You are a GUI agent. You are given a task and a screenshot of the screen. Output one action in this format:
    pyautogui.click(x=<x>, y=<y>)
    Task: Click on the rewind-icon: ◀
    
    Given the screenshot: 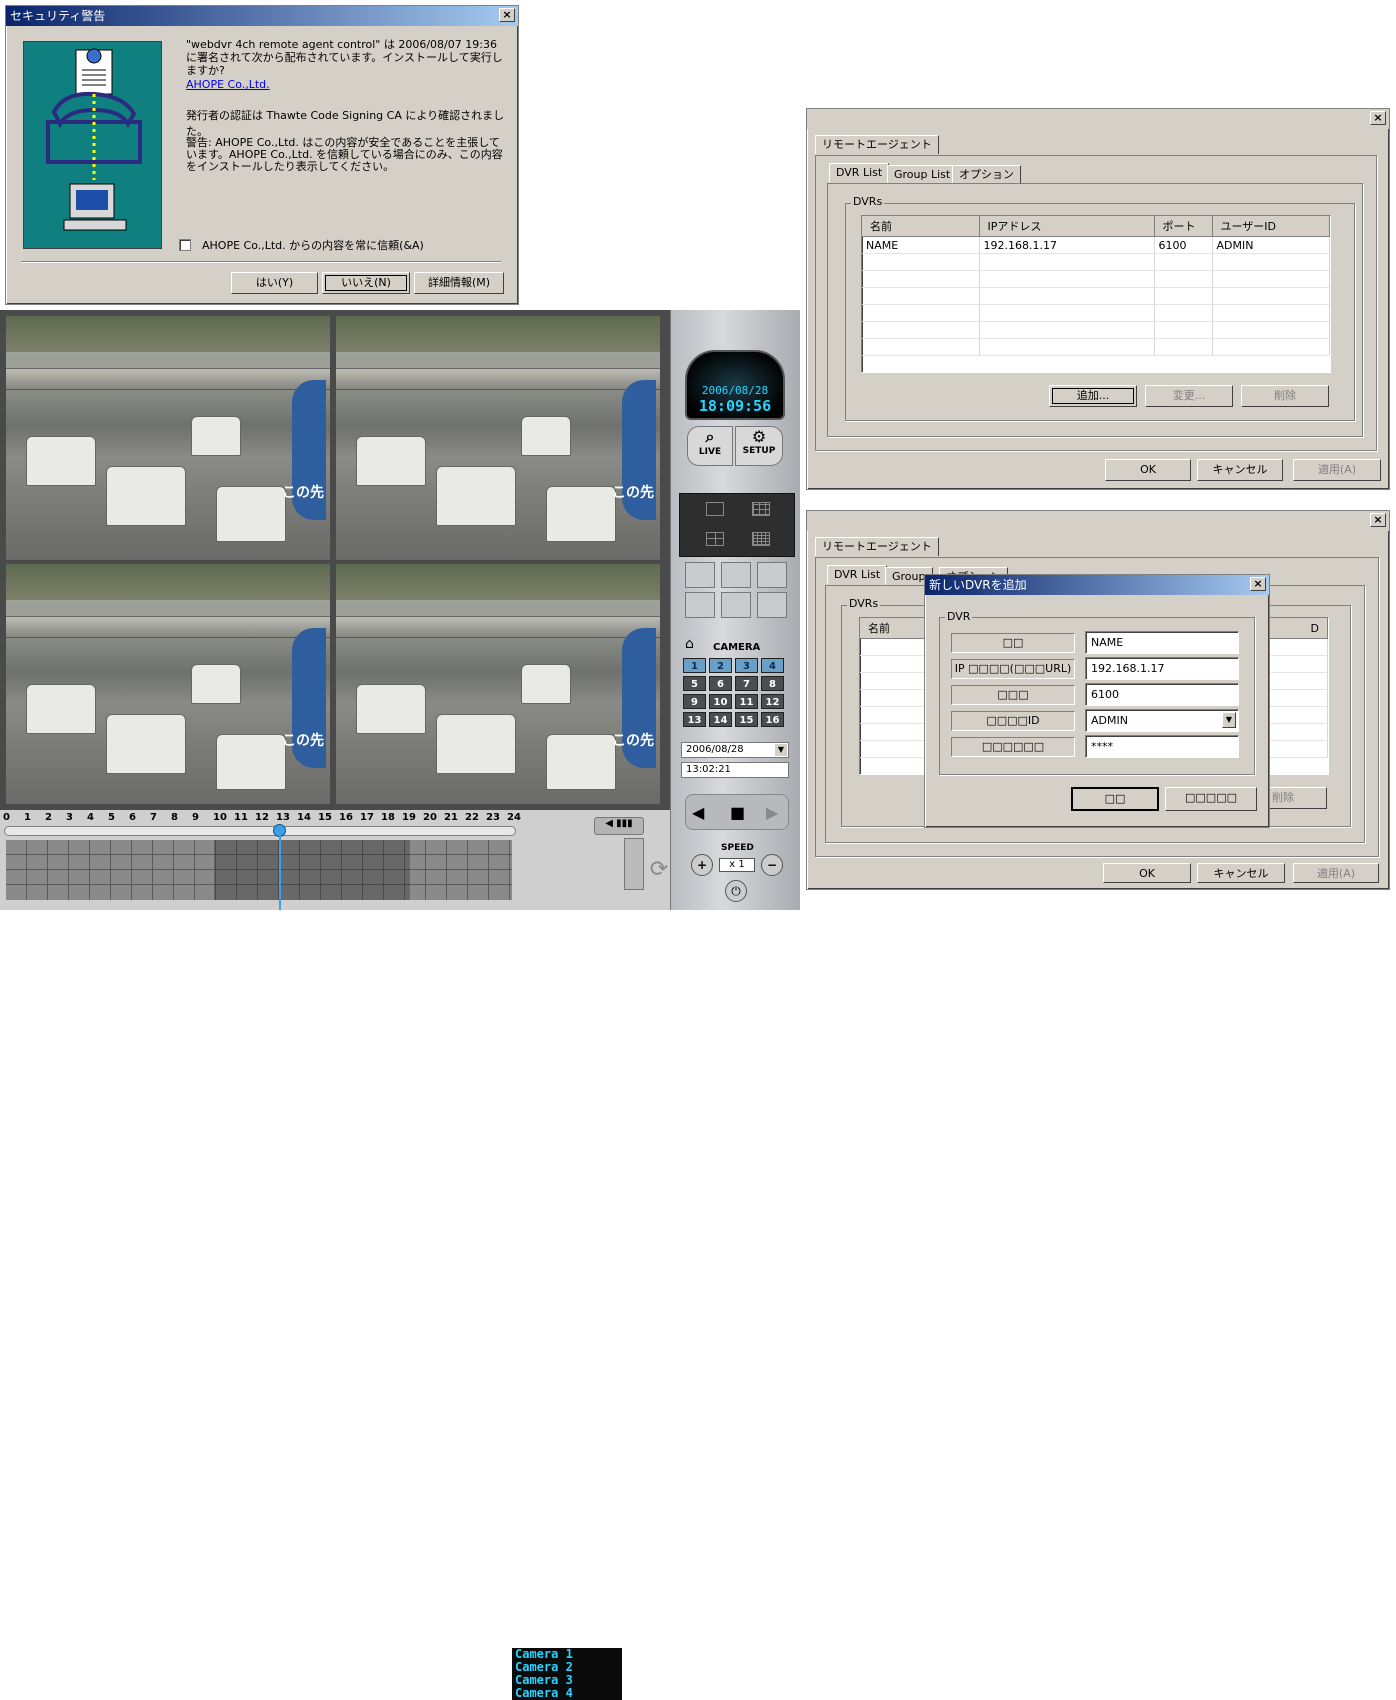 What is the action you would take?
    pyautogui.click(x=698, y=812)
    